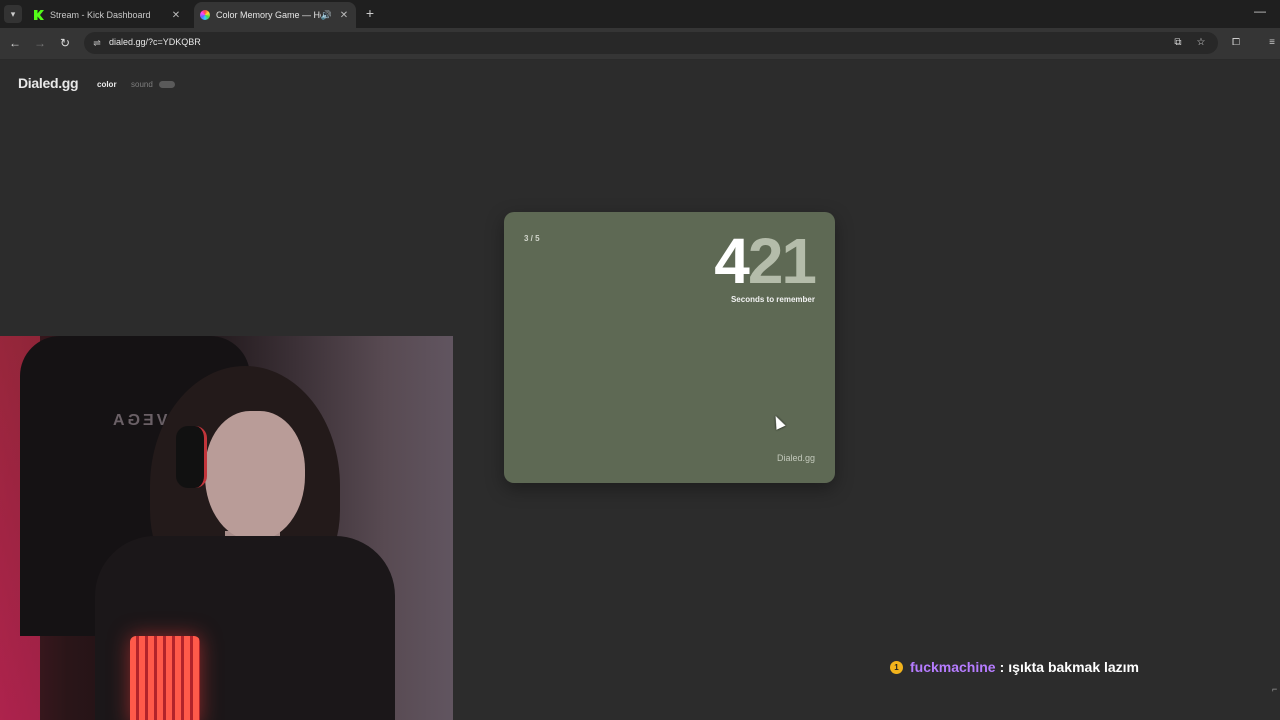  What do you see at coordinates (268, 15) in the screenshot?
I see `tab-title: Color Memory Game — Ho` at bounding box center [268, 15].